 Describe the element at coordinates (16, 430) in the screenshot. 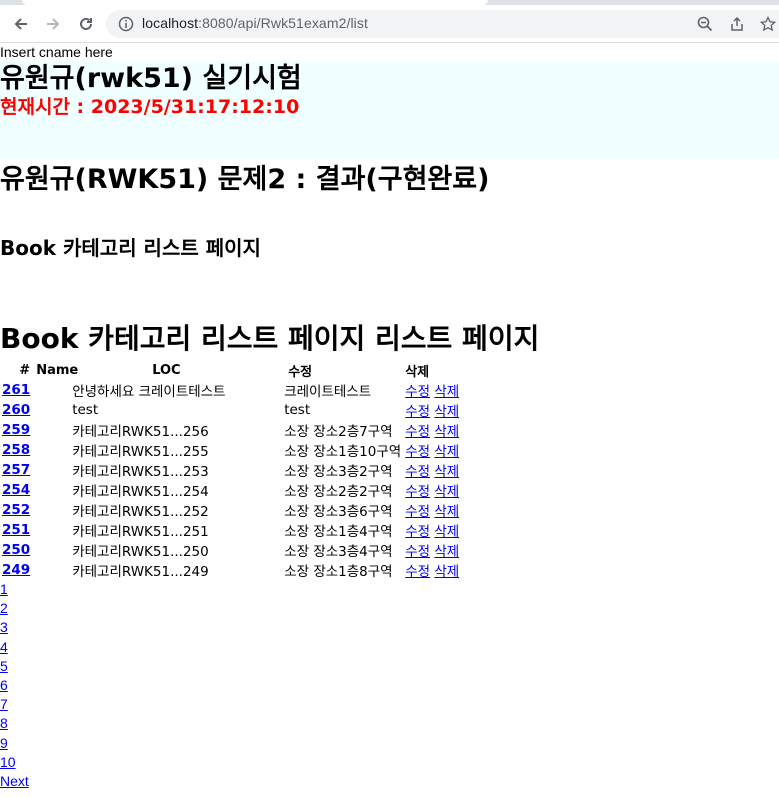

I see `row-id-link: 259` at that location.